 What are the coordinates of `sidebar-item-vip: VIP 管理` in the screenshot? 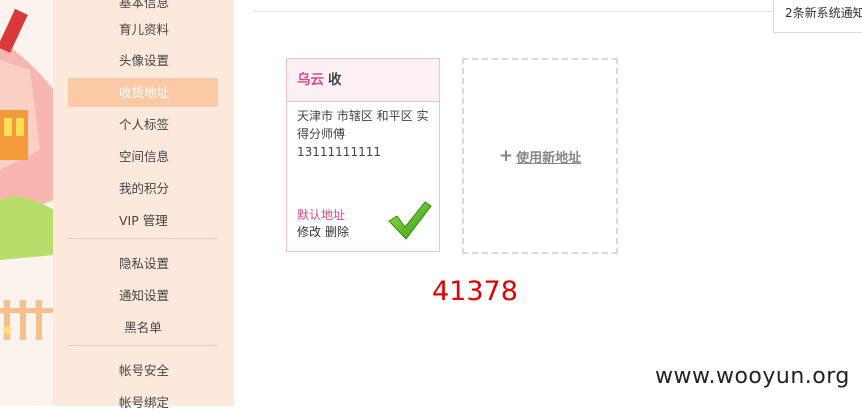 It's located at (143, 220).